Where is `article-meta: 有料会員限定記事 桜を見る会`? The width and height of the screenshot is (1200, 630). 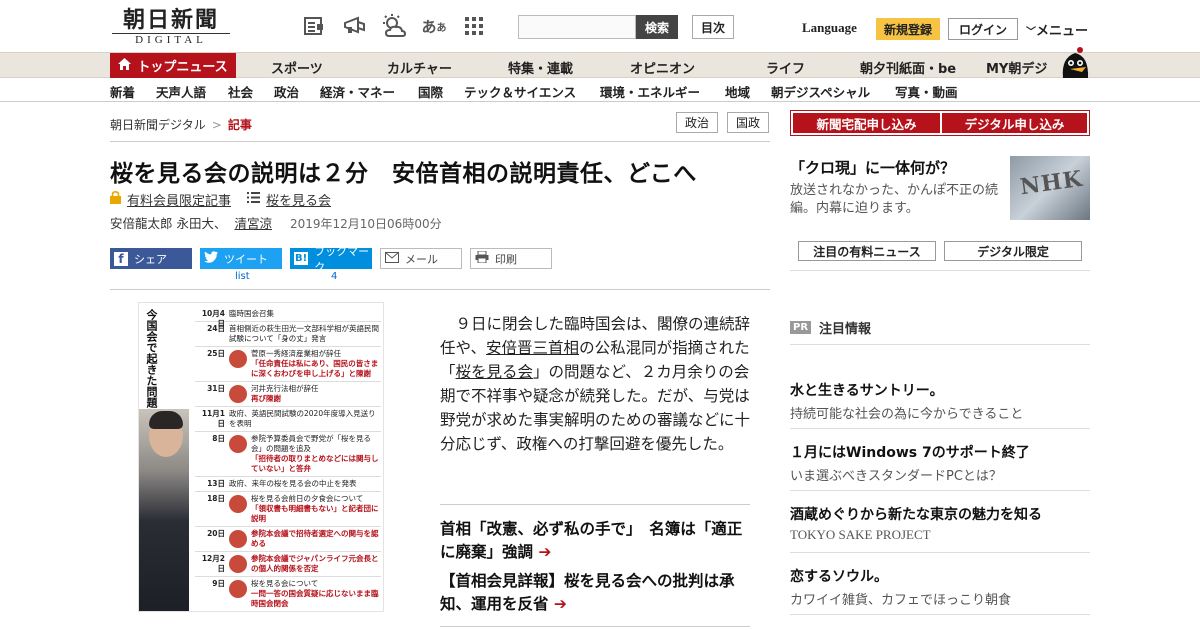 article-meta: 有料会員限定記事 桜を見る会 is located at coordinates (220, 199).